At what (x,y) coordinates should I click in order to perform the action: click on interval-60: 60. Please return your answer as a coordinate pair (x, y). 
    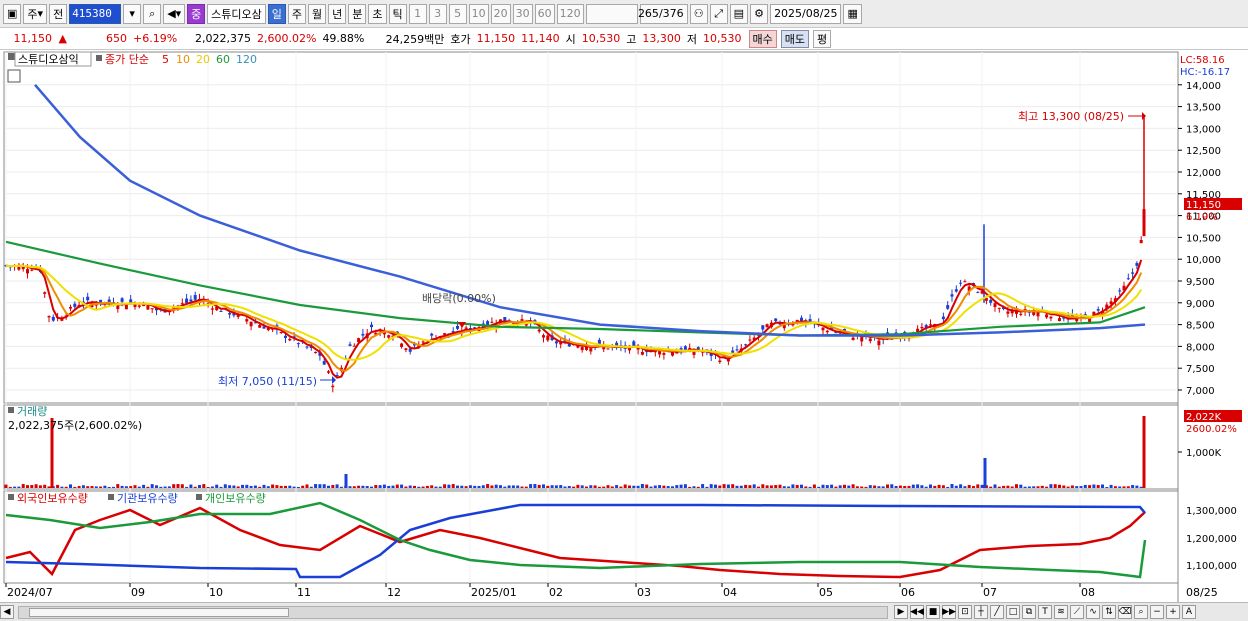
    Looking at the image, I should click on (544, 13).